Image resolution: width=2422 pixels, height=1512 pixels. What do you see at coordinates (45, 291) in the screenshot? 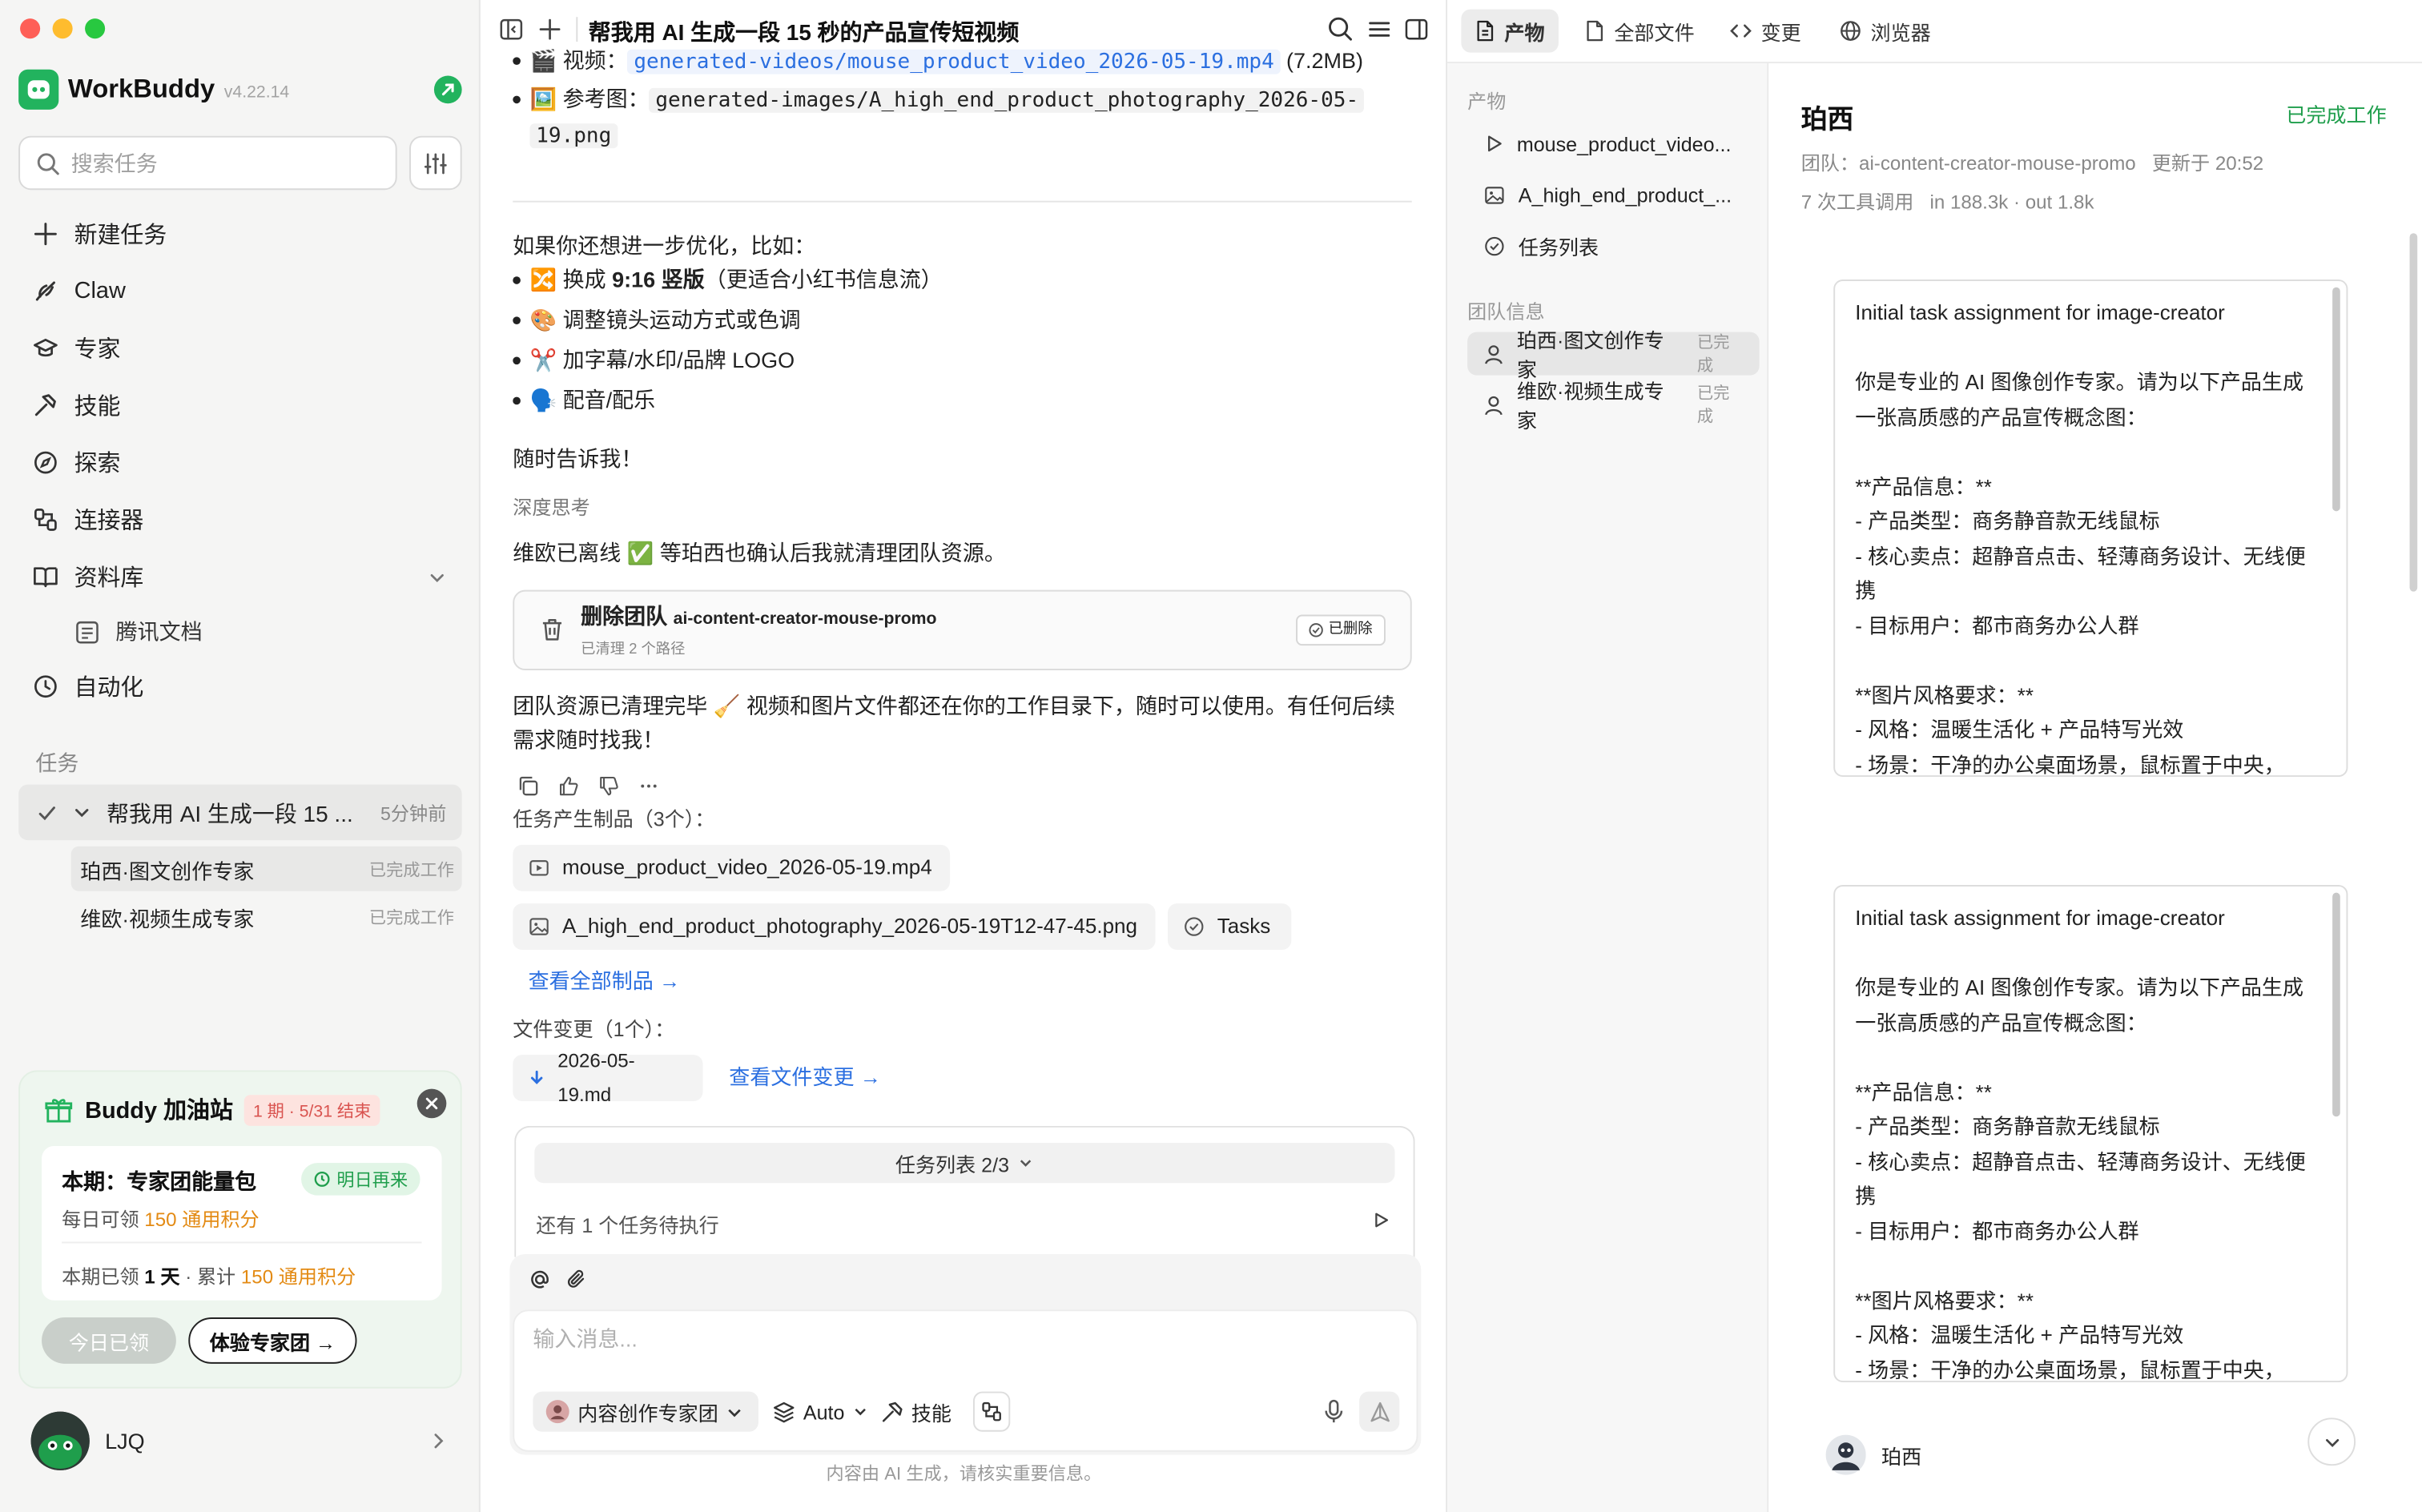
I see `claw-icon` at bounding box center [45, 291].